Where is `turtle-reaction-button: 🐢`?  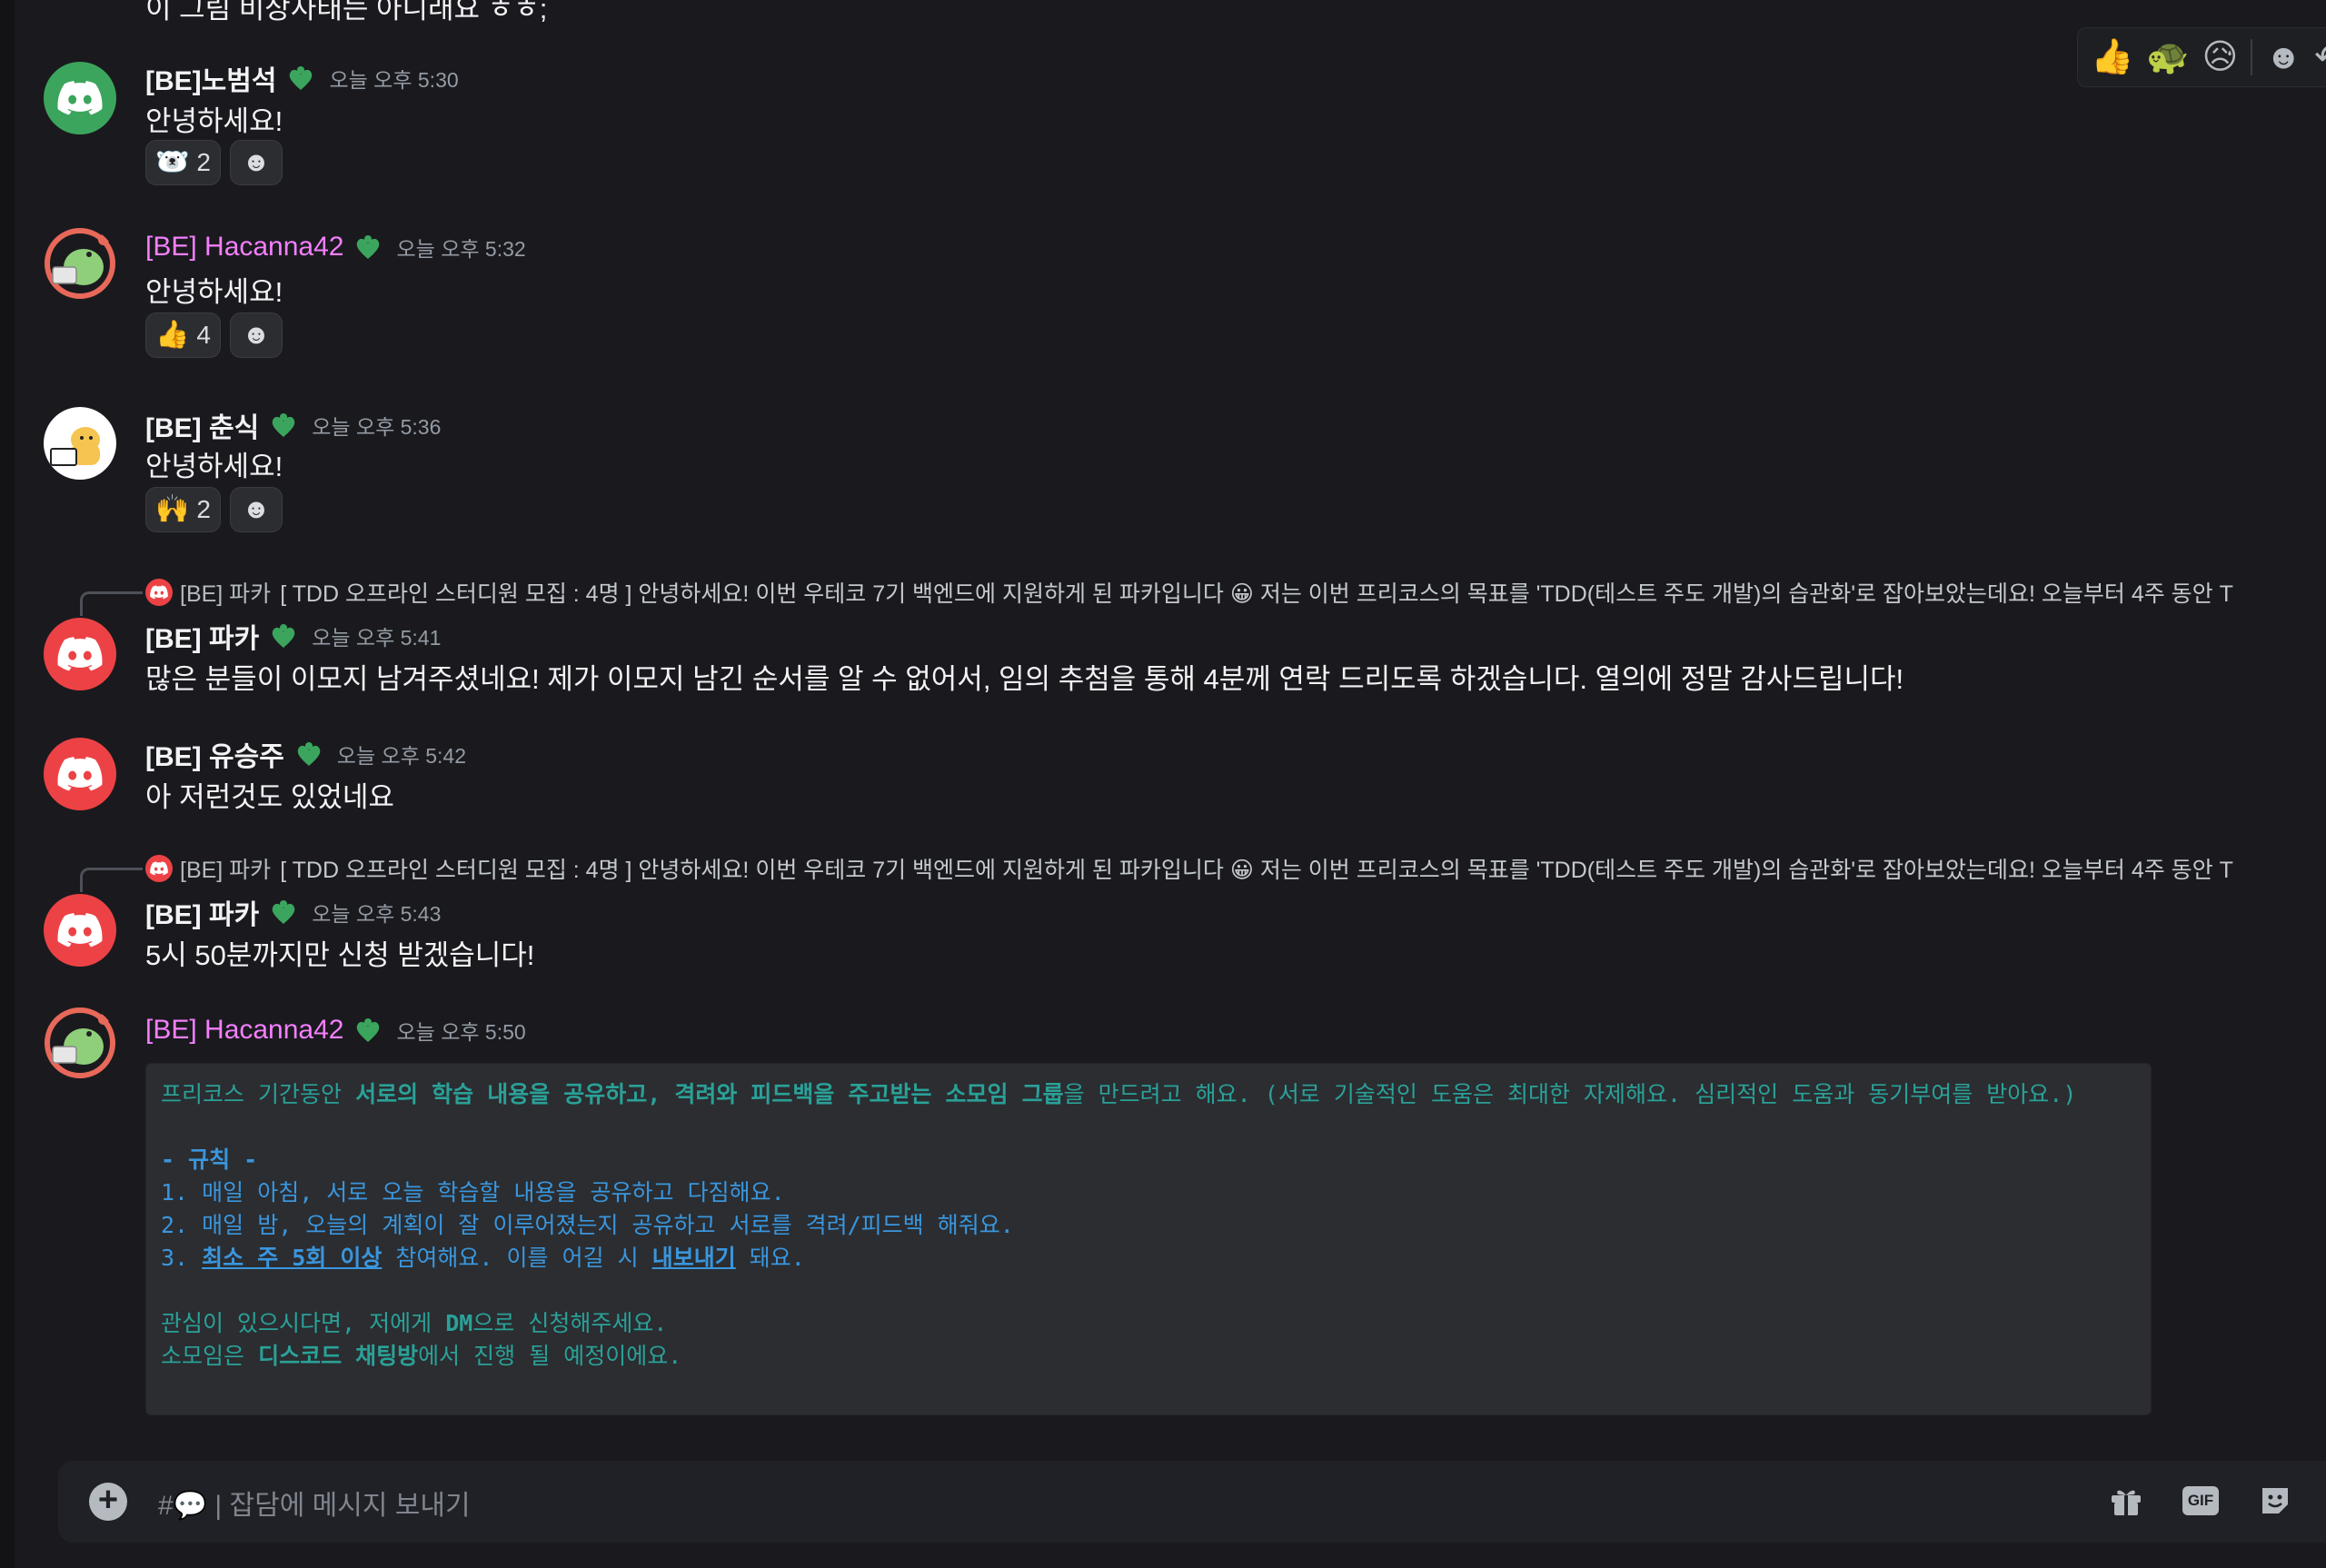
turtle-reaction-button: 🐢 is located at coordinates (2167, 57).